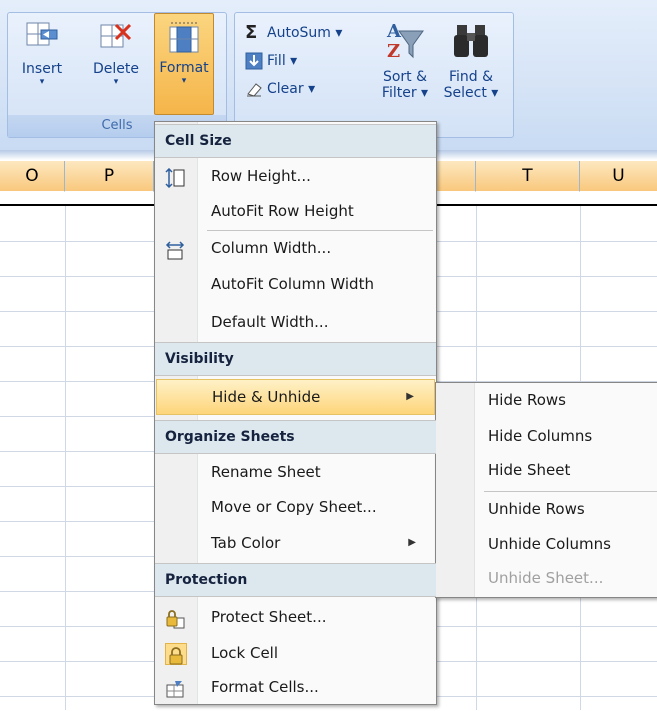 This screenshot has width=657, height=711. Describe the element at coordinates (295, 141) in the screenshot. I see `section-cell-size: Cell Size` at that location.